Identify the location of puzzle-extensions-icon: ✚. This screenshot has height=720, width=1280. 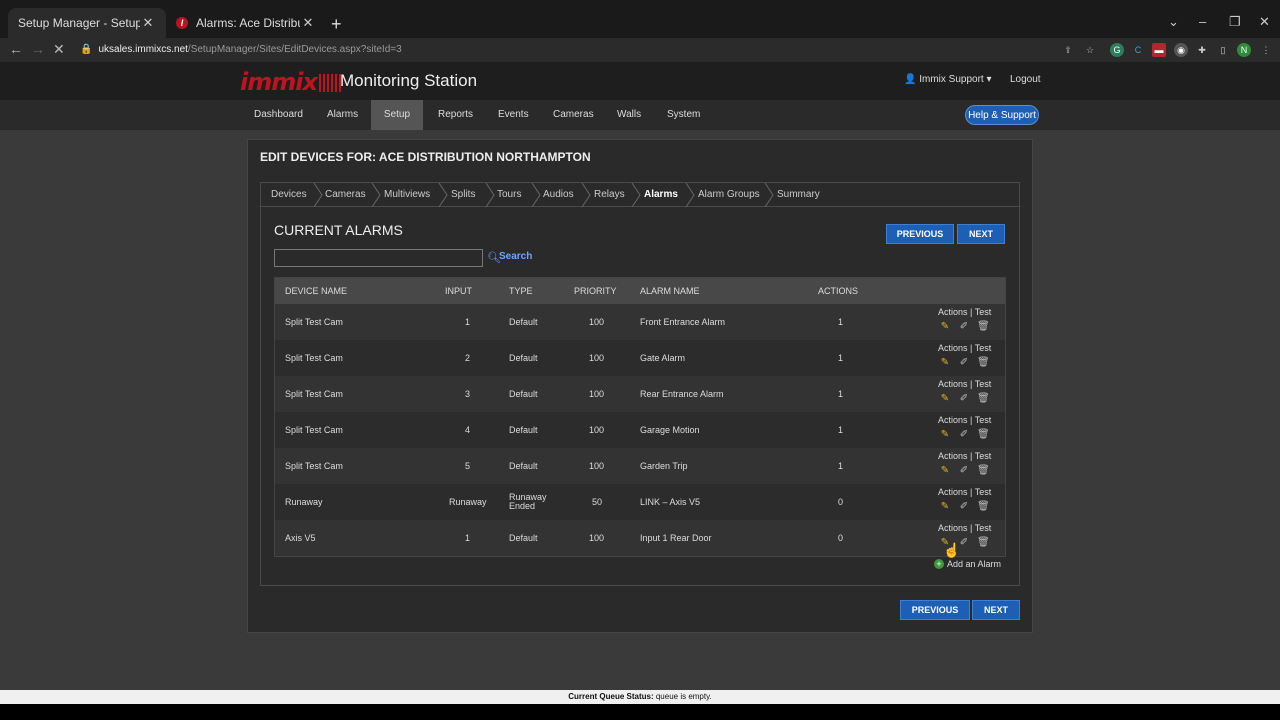
(1202, 50).